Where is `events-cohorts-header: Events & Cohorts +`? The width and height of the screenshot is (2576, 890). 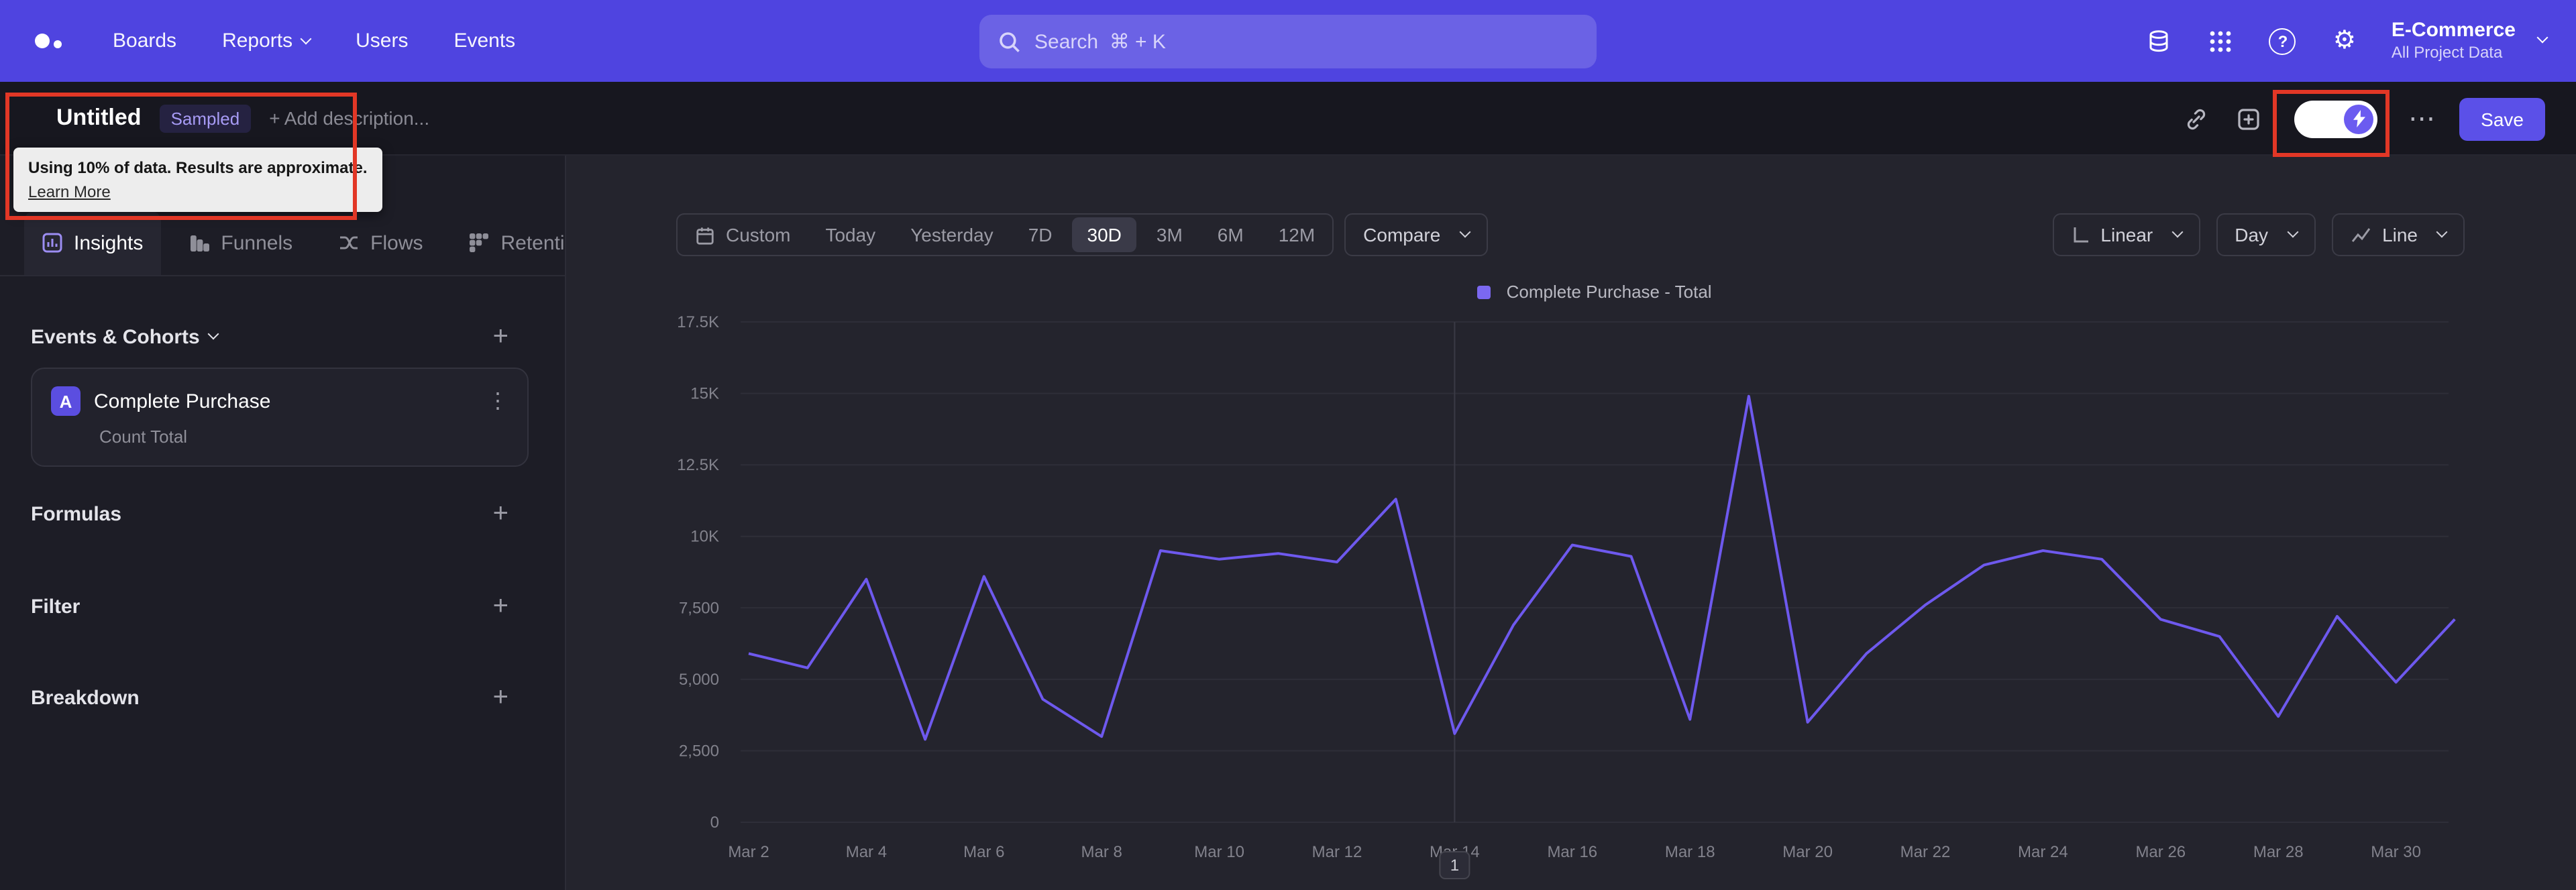
events-cohorts-header: Events & Cohorts + is located at coordinates (269, 336).